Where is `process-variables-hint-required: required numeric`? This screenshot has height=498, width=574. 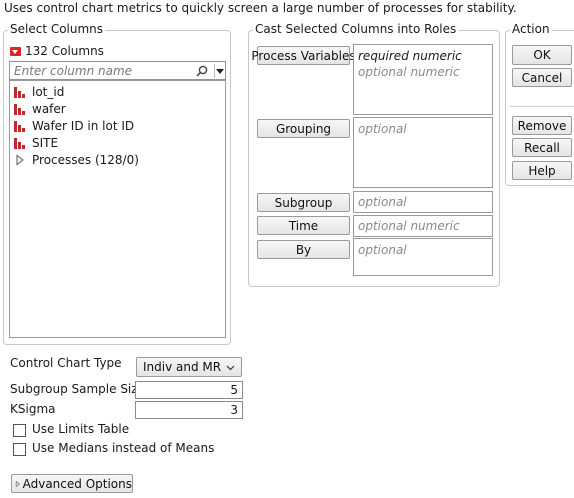 process-variables-hint-required: required numeric is located at coordinates (410, 56).